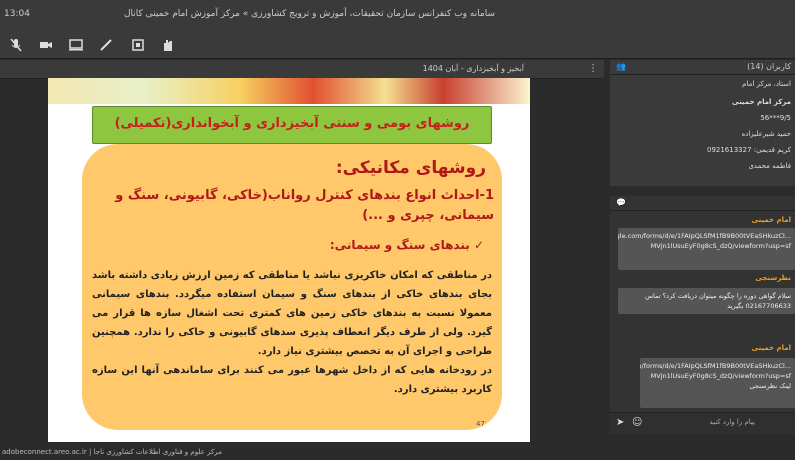 The height and width of the screenshot is (460, 795). Describe the element at coordinates (399, 245) in the screenshot. I see `bullet-text: بندهای سنگ و سیمانی:` at that location.